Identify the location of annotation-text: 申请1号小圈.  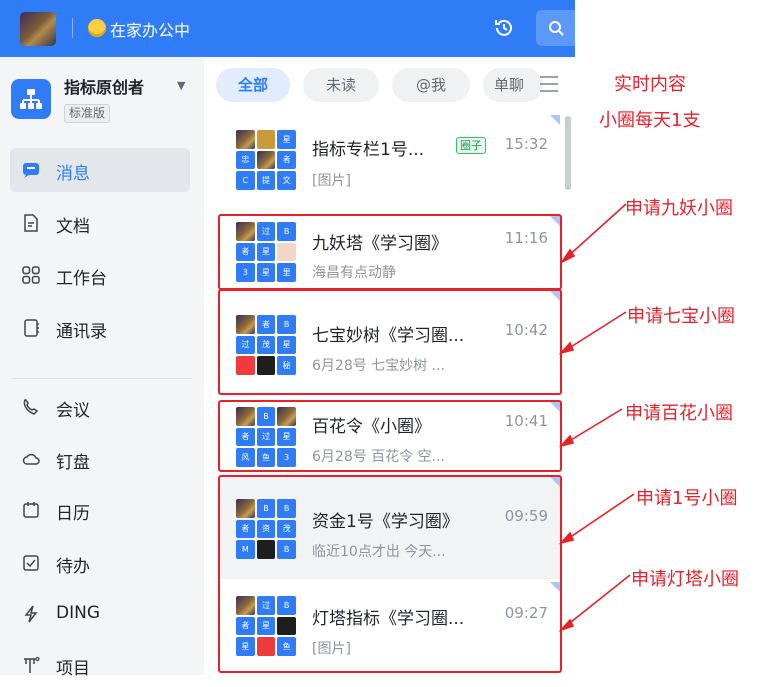
(687, 498).